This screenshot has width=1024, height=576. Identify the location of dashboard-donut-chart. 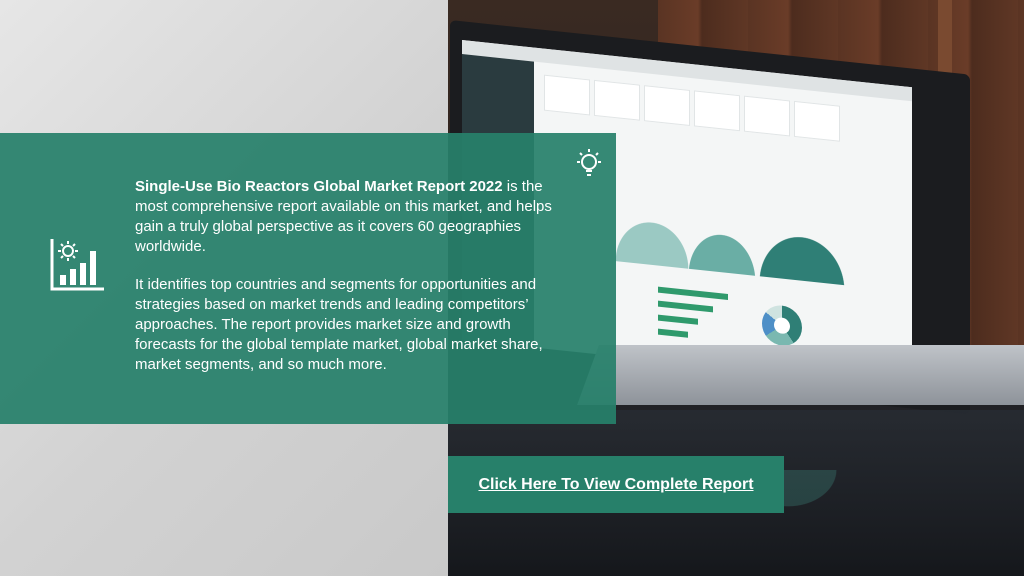
(782, 325).